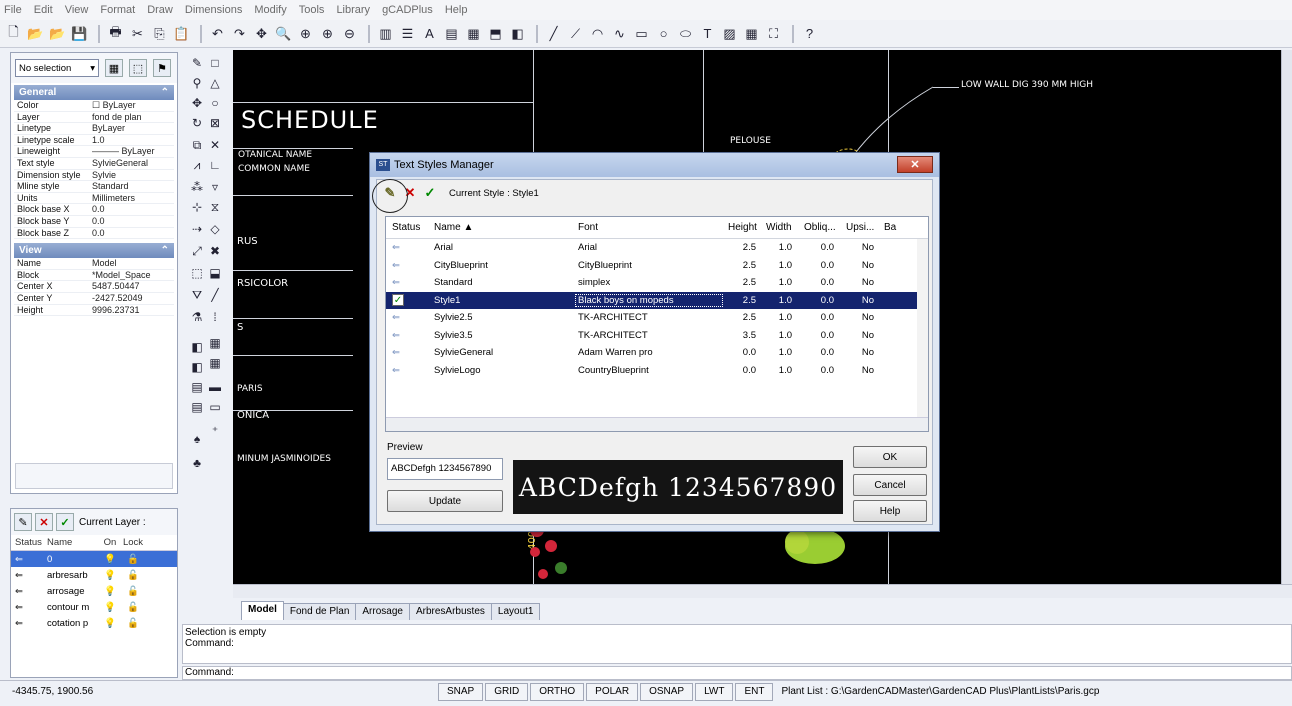  I want to click on layer-header-status: Status, so click(29, 542).